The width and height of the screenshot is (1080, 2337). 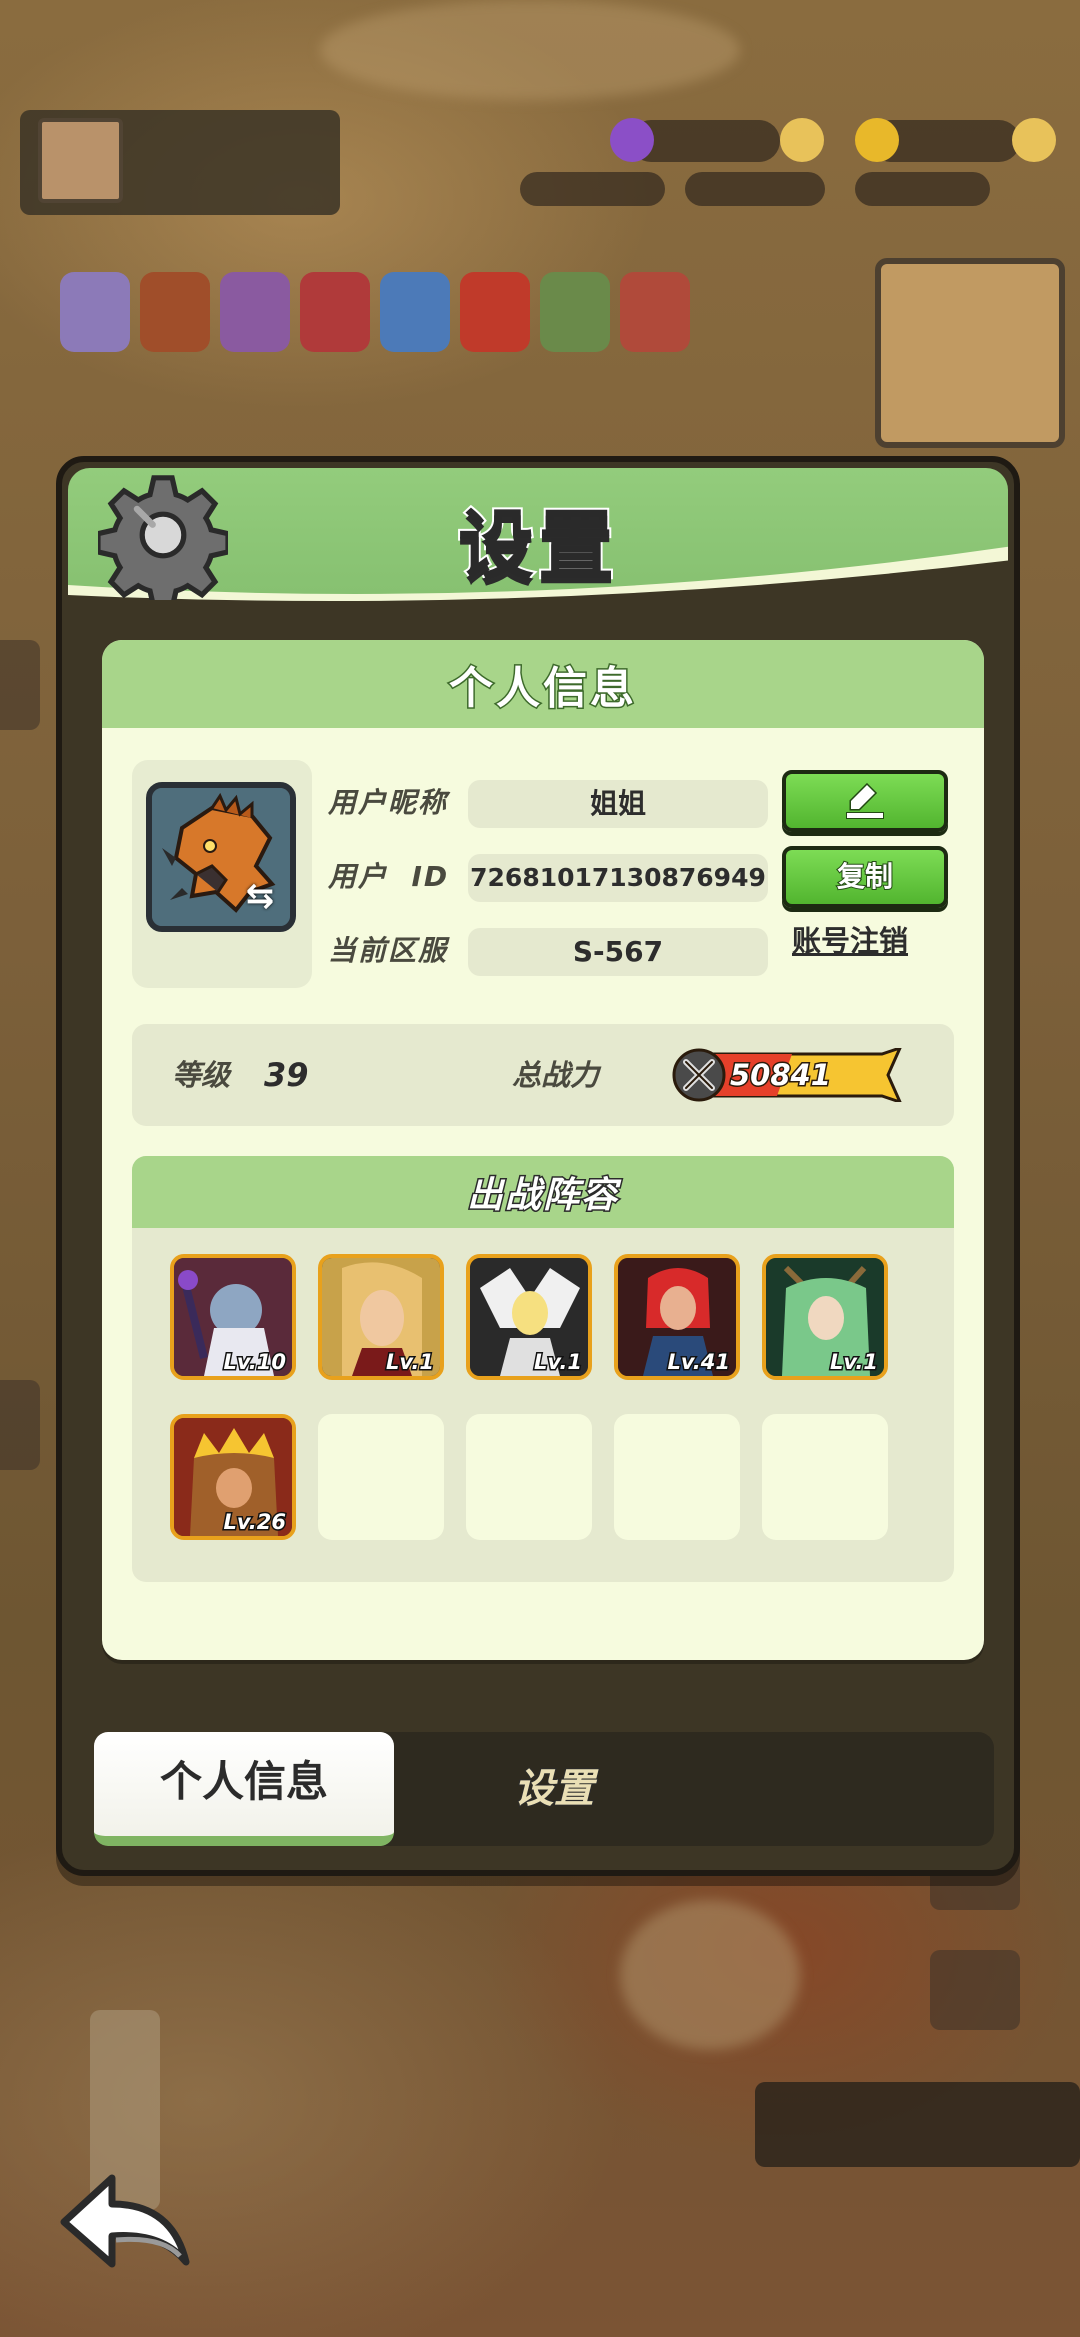 What do you see at coordinates (80, 160) in the screenshot?
I see `bg-player-avatar` at bounding box center [80, 160].